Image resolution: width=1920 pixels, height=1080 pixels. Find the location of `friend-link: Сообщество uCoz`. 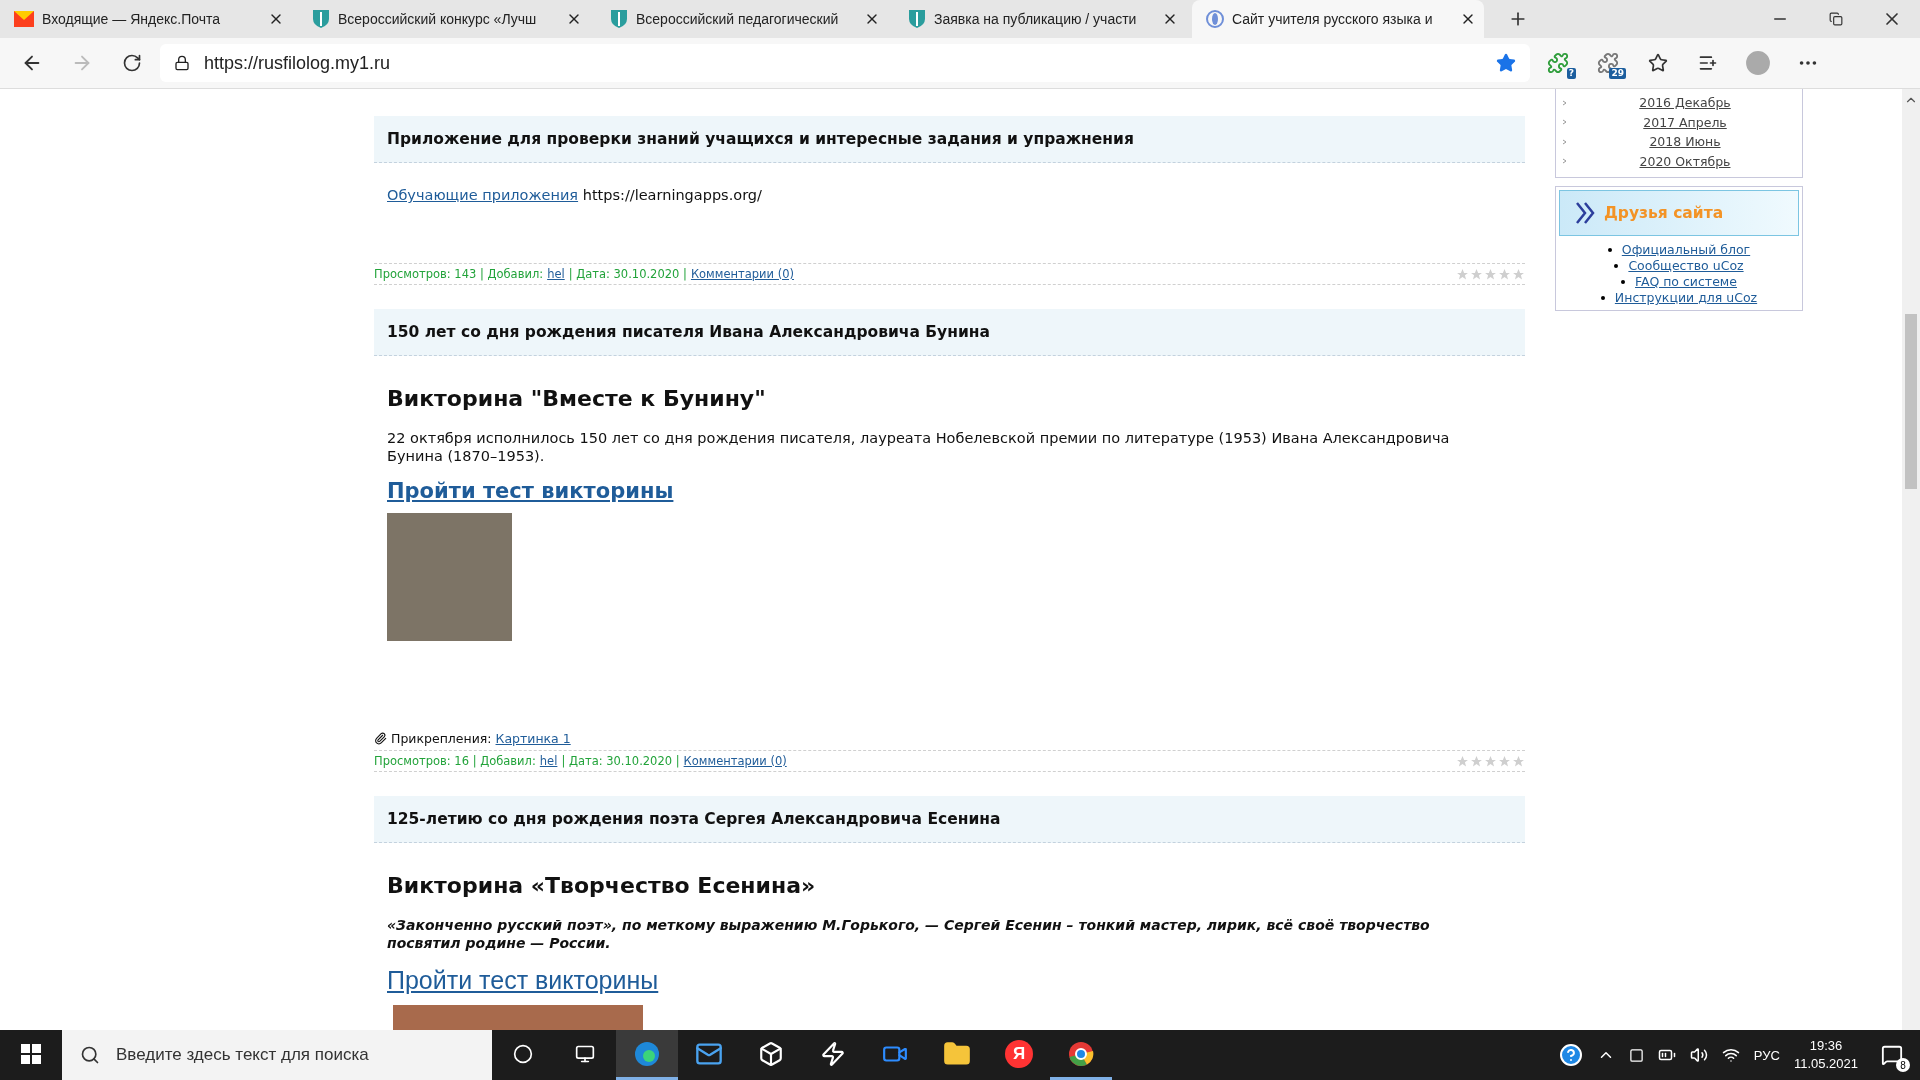

friend-link: Сообщество uCoz is located at coordinates (1686, 266).